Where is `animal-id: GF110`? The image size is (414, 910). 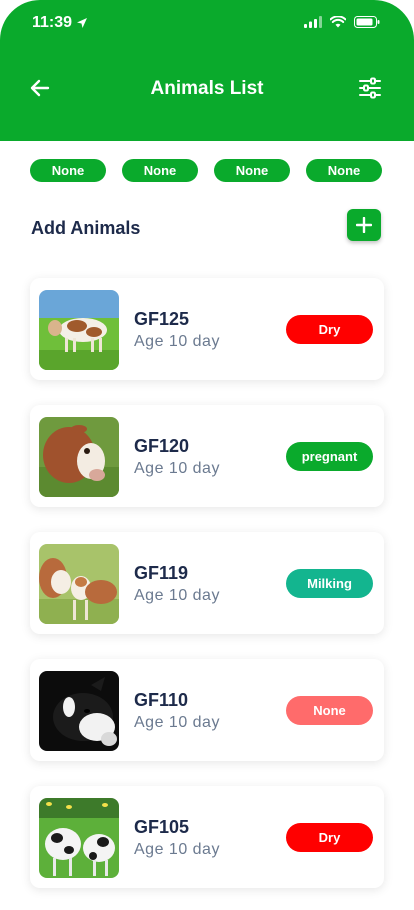 animal-id: GF110 is located at coordinates (161, 700).